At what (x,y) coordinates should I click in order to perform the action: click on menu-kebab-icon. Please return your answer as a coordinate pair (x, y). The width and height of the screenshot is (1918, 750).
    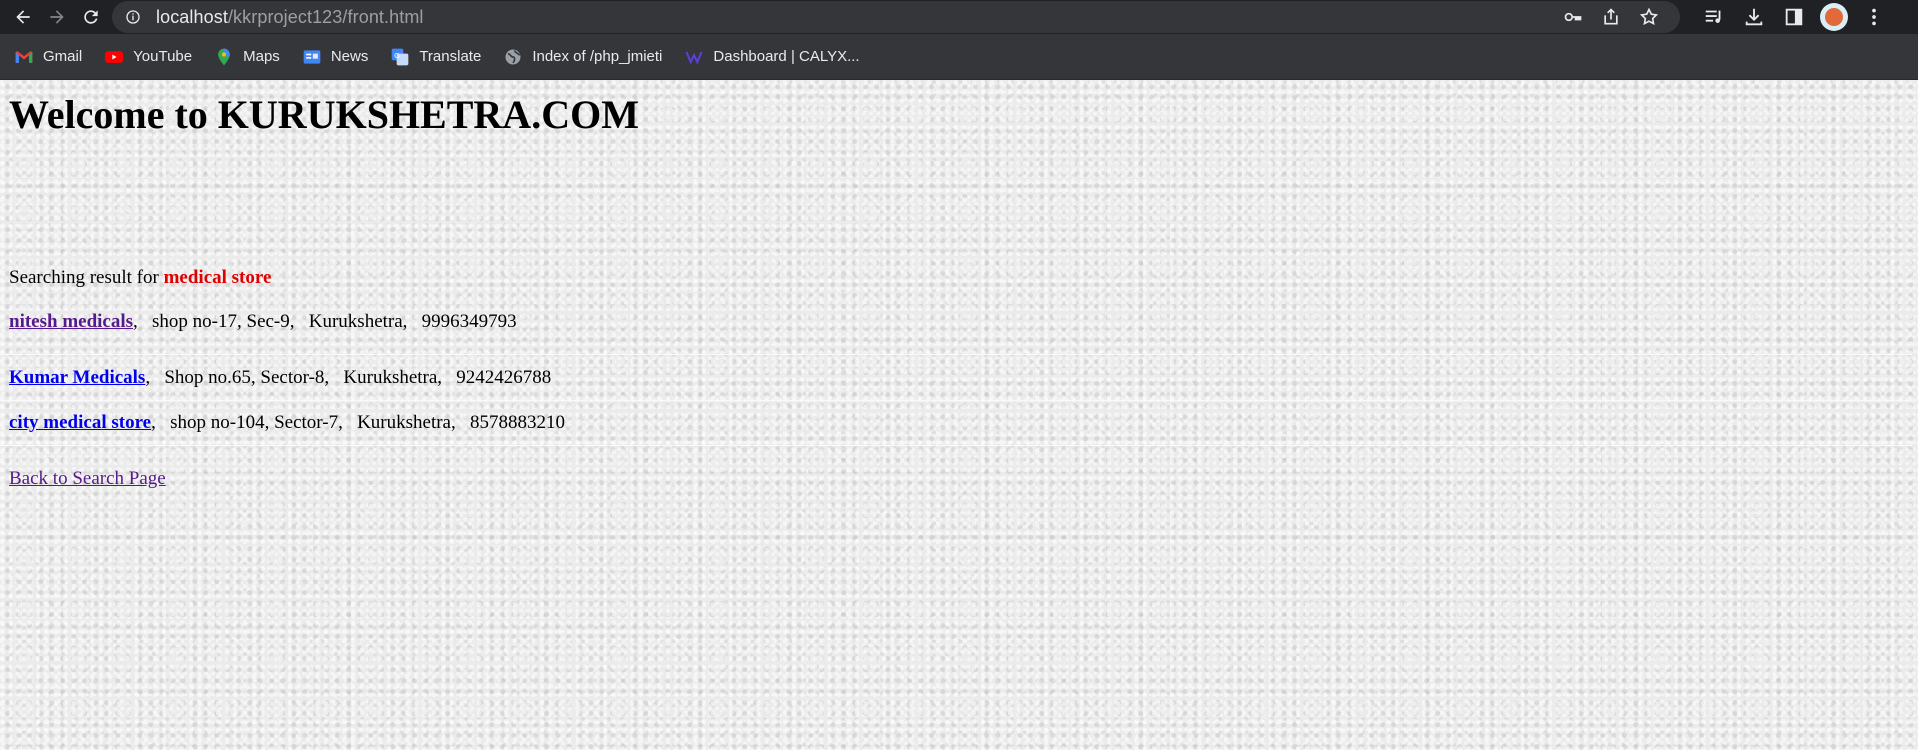
    Looking at the image, I should click on (1874, 17).